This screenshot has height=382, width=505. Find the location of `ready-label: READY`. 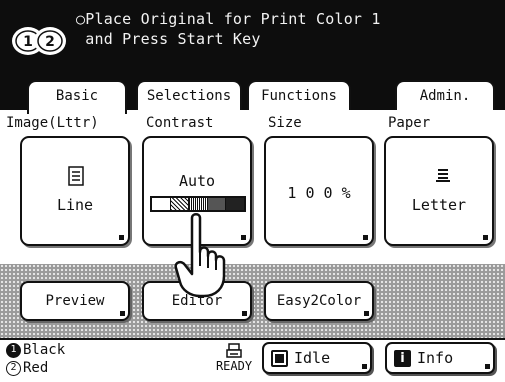

ready-label: READY is located at coordinates (234, 366).